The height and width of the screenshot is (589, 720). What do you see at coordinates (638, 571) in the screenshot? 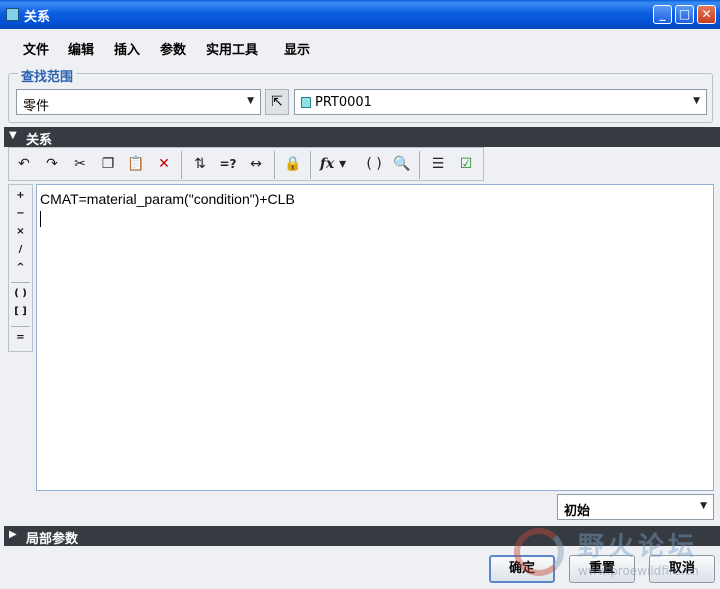
I see `watermark-en-text: www.proewildfire.cn` at bounding box center [638, 571].